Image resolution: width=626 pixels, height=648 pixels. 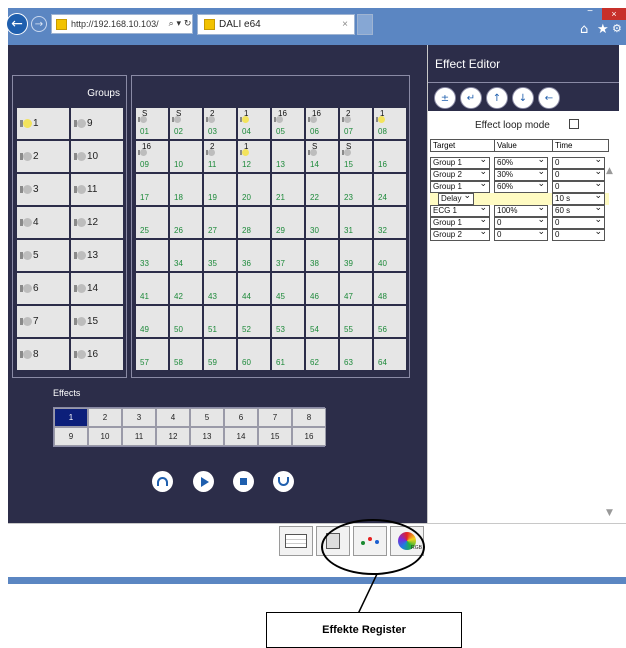 I want to click on ecg-button: 44, so click(x=254, y=288).